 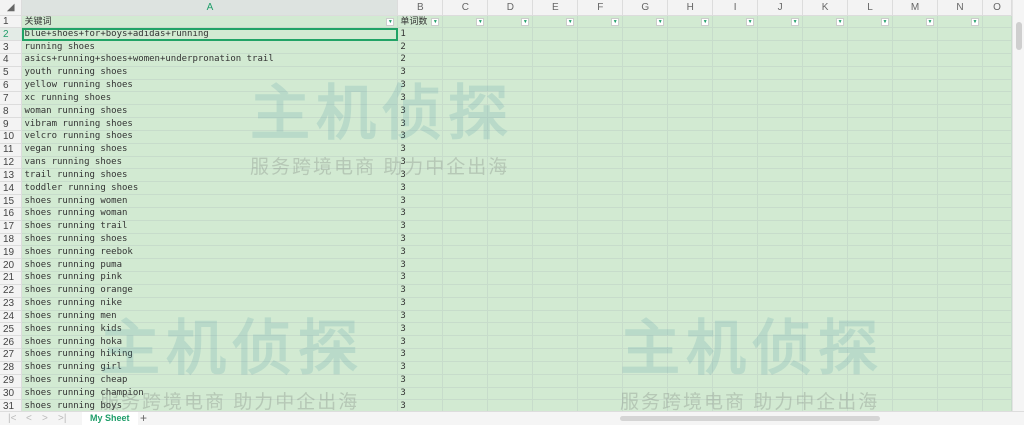 What do you see at coordinates (11, 329) in the screenshot?
I see `row-header: 25` at bounding box center [11, 329].